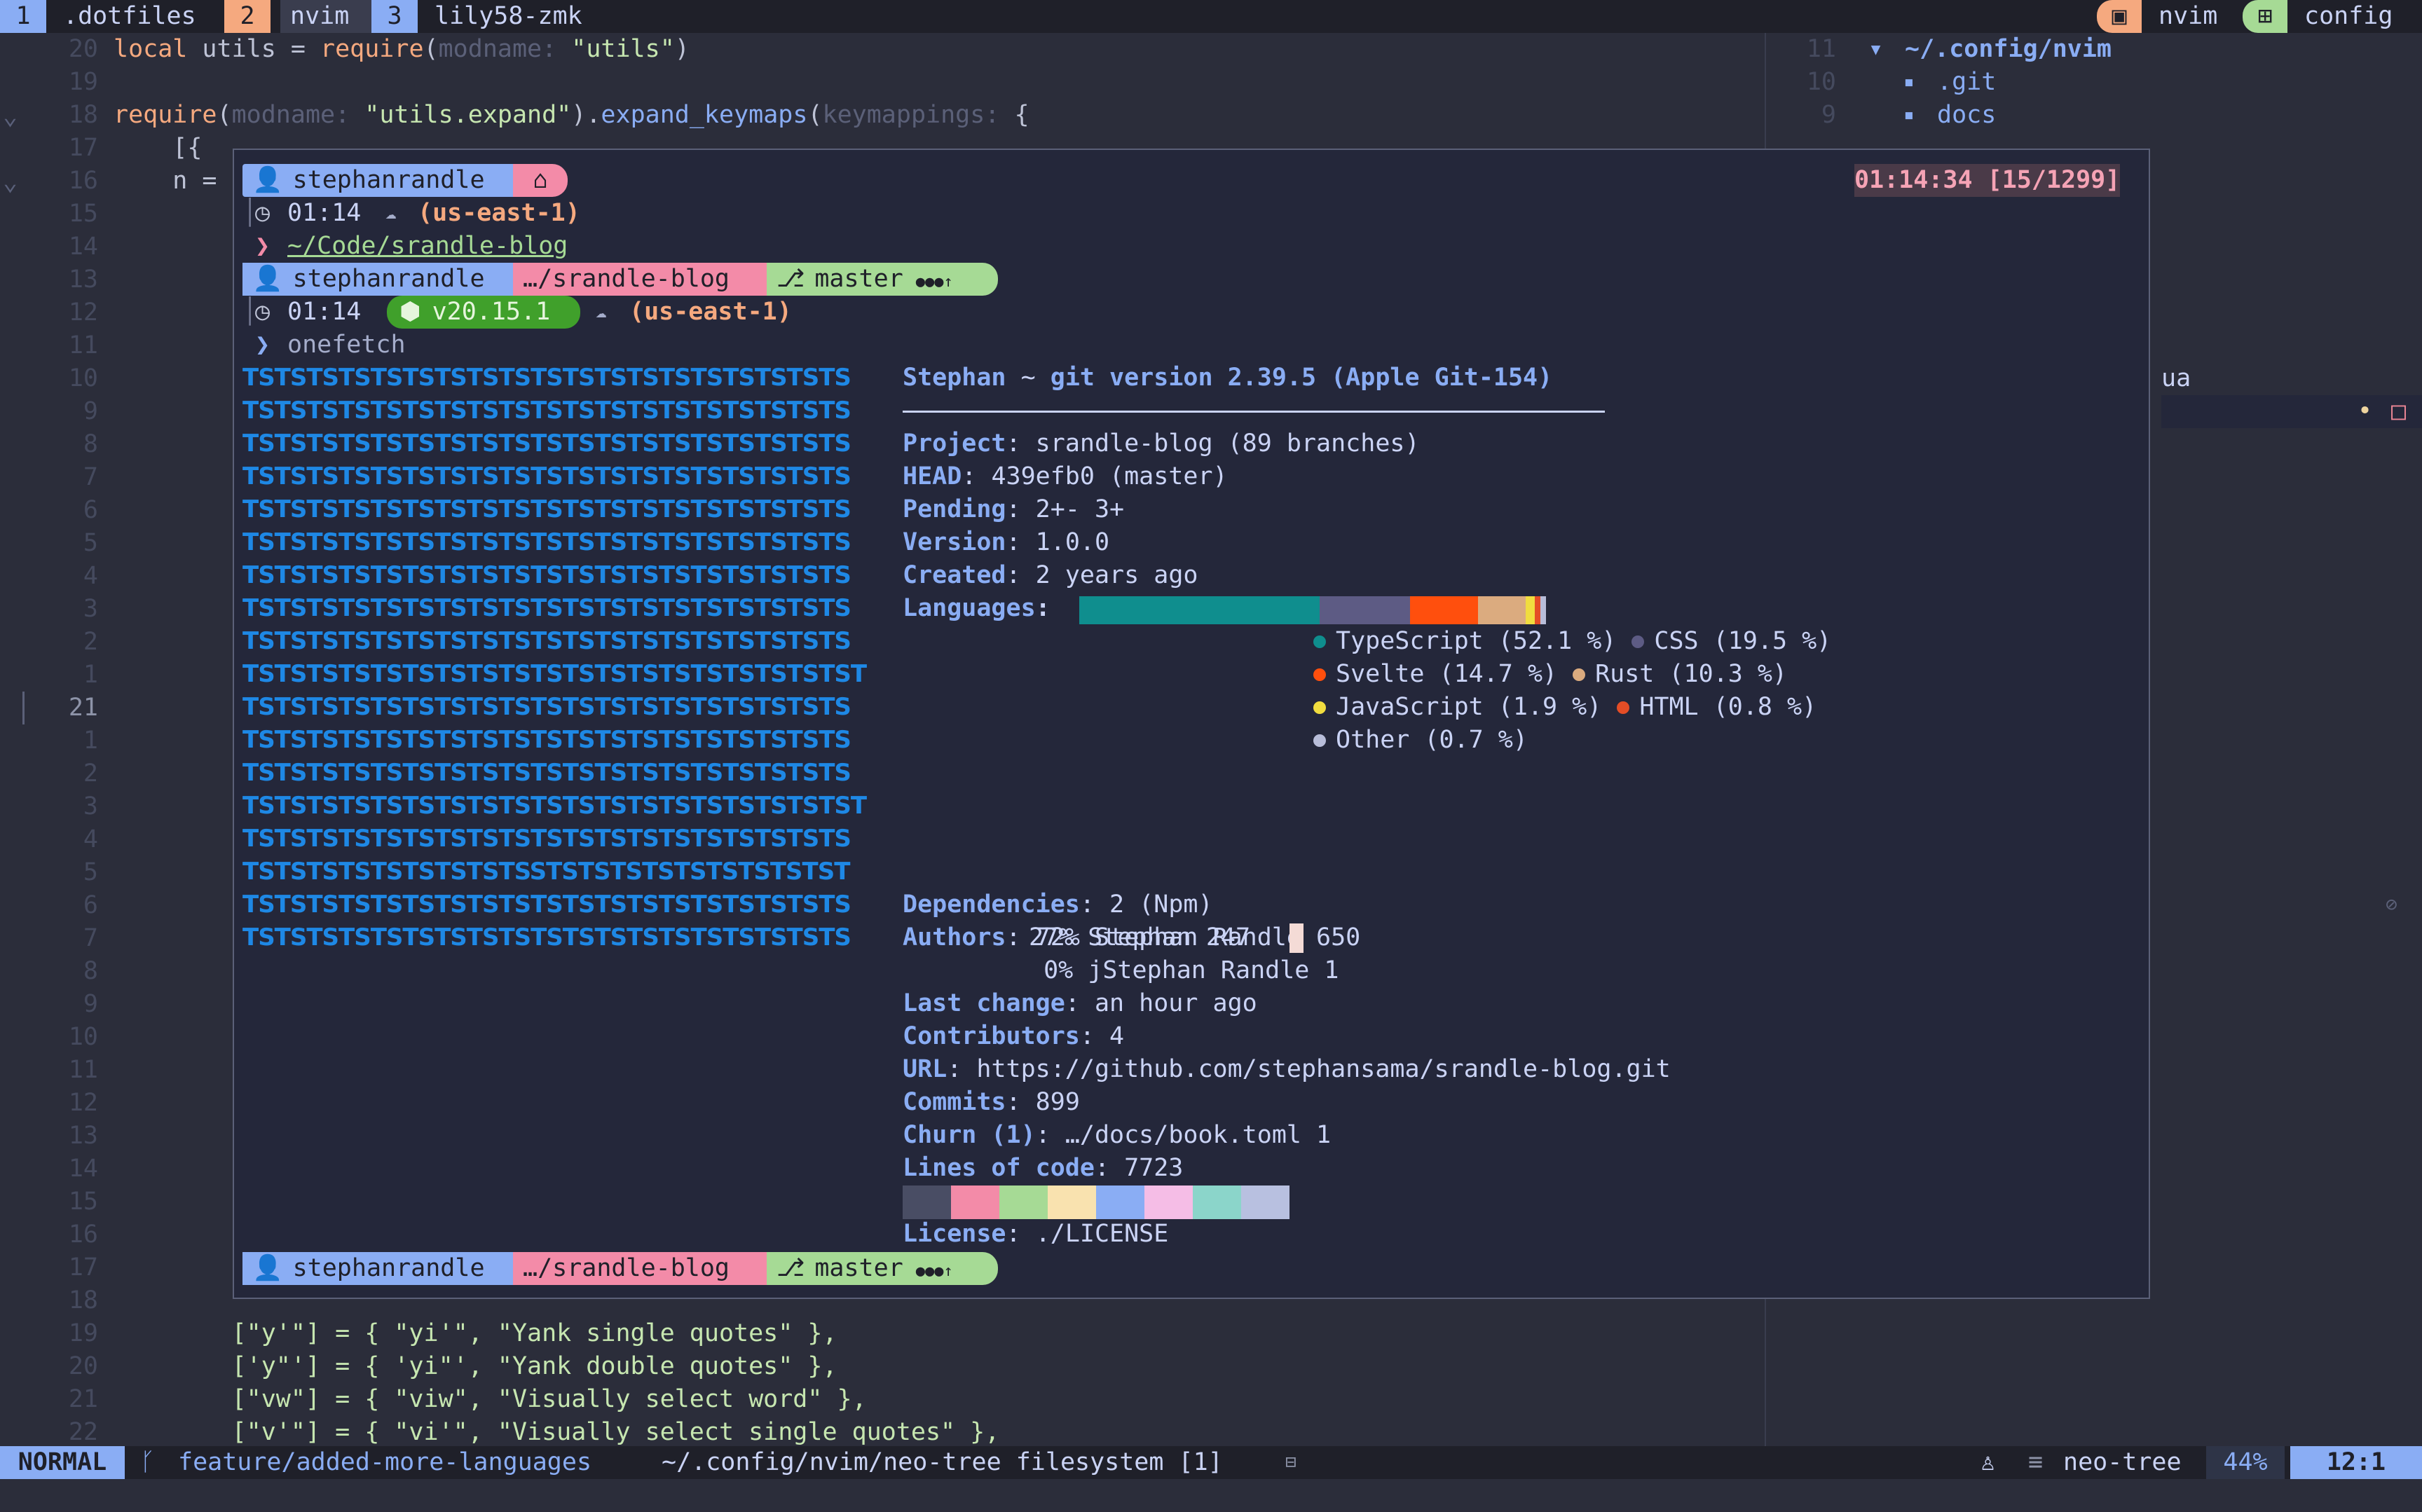 The width and height of the screenshot is (2422, 1512). Describe the element at coordinates (1410, 641) in the screenshot. I see `language-name: TypeScript` at that location.